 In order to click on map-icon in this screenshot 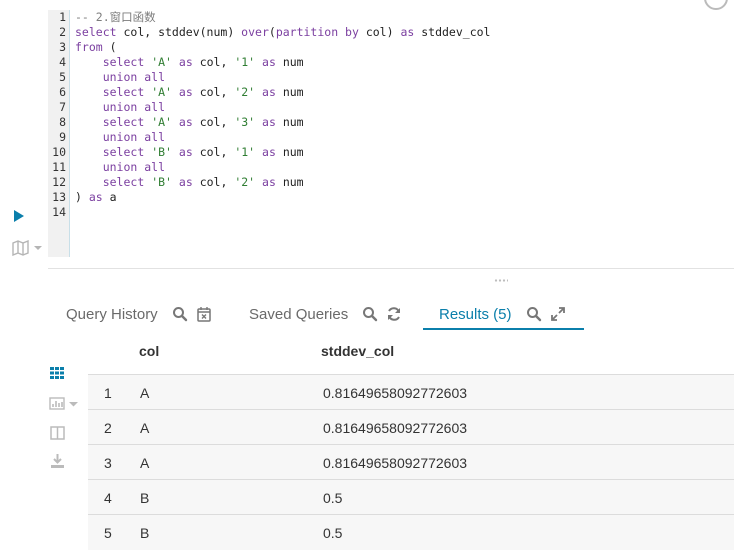, I will do `click(27, 248)`.